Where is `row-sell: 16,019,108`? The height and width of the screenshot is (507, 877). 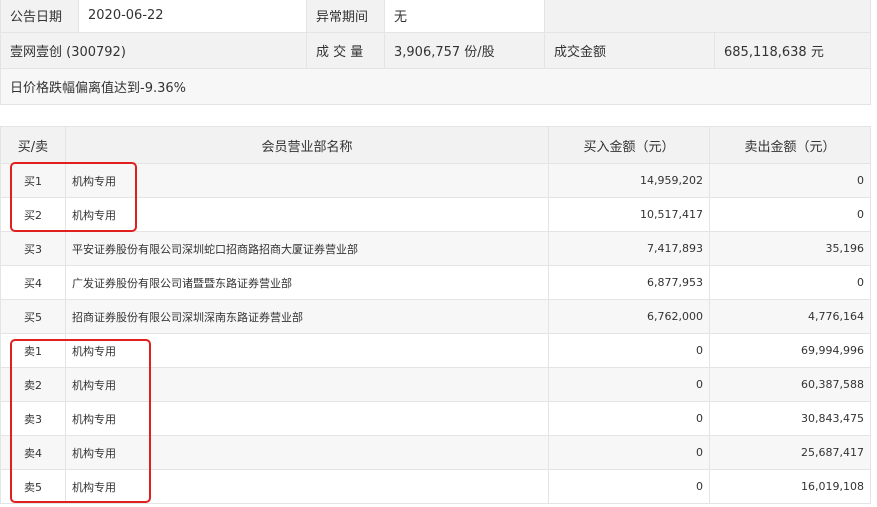 row-sell: 16,019,108 is located at coordinates (790, 486).